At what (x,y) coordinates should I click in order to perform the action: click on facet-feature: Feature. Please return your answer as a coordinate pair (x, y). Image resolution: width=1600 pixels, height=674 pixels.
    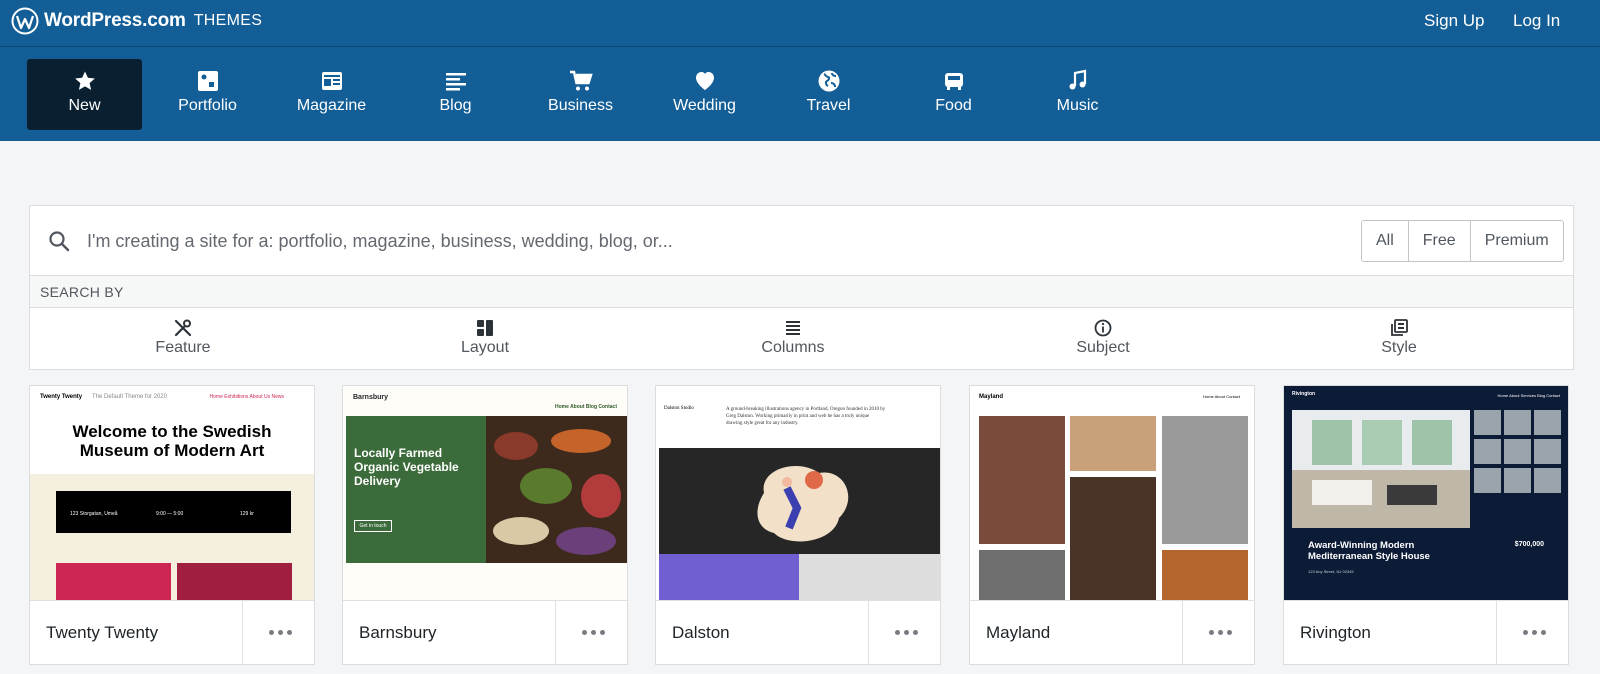
    Looking at the image, I should click on (183, 337).